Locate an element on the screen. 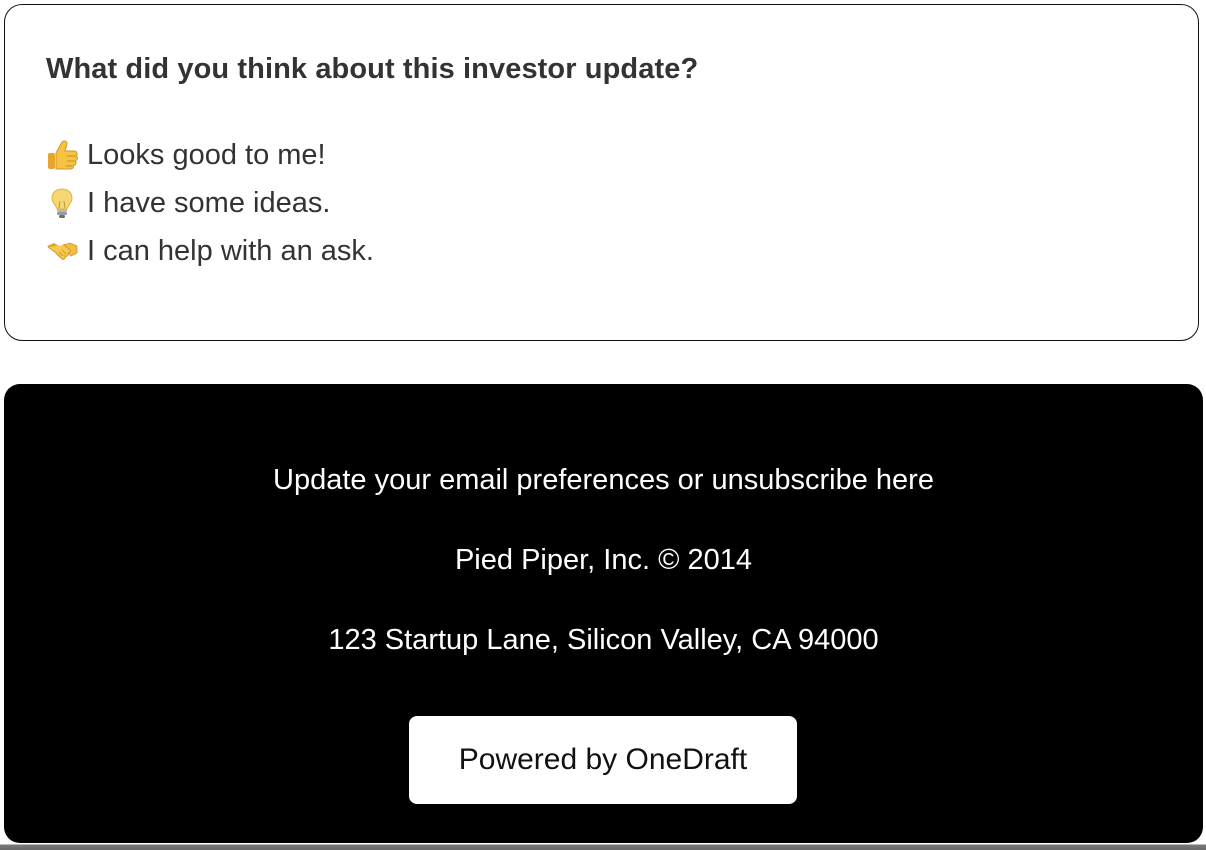 This screenshot has width=1206, height=850. feedback-option-help: I can help with an ask. is located at coordinates (209, 251).